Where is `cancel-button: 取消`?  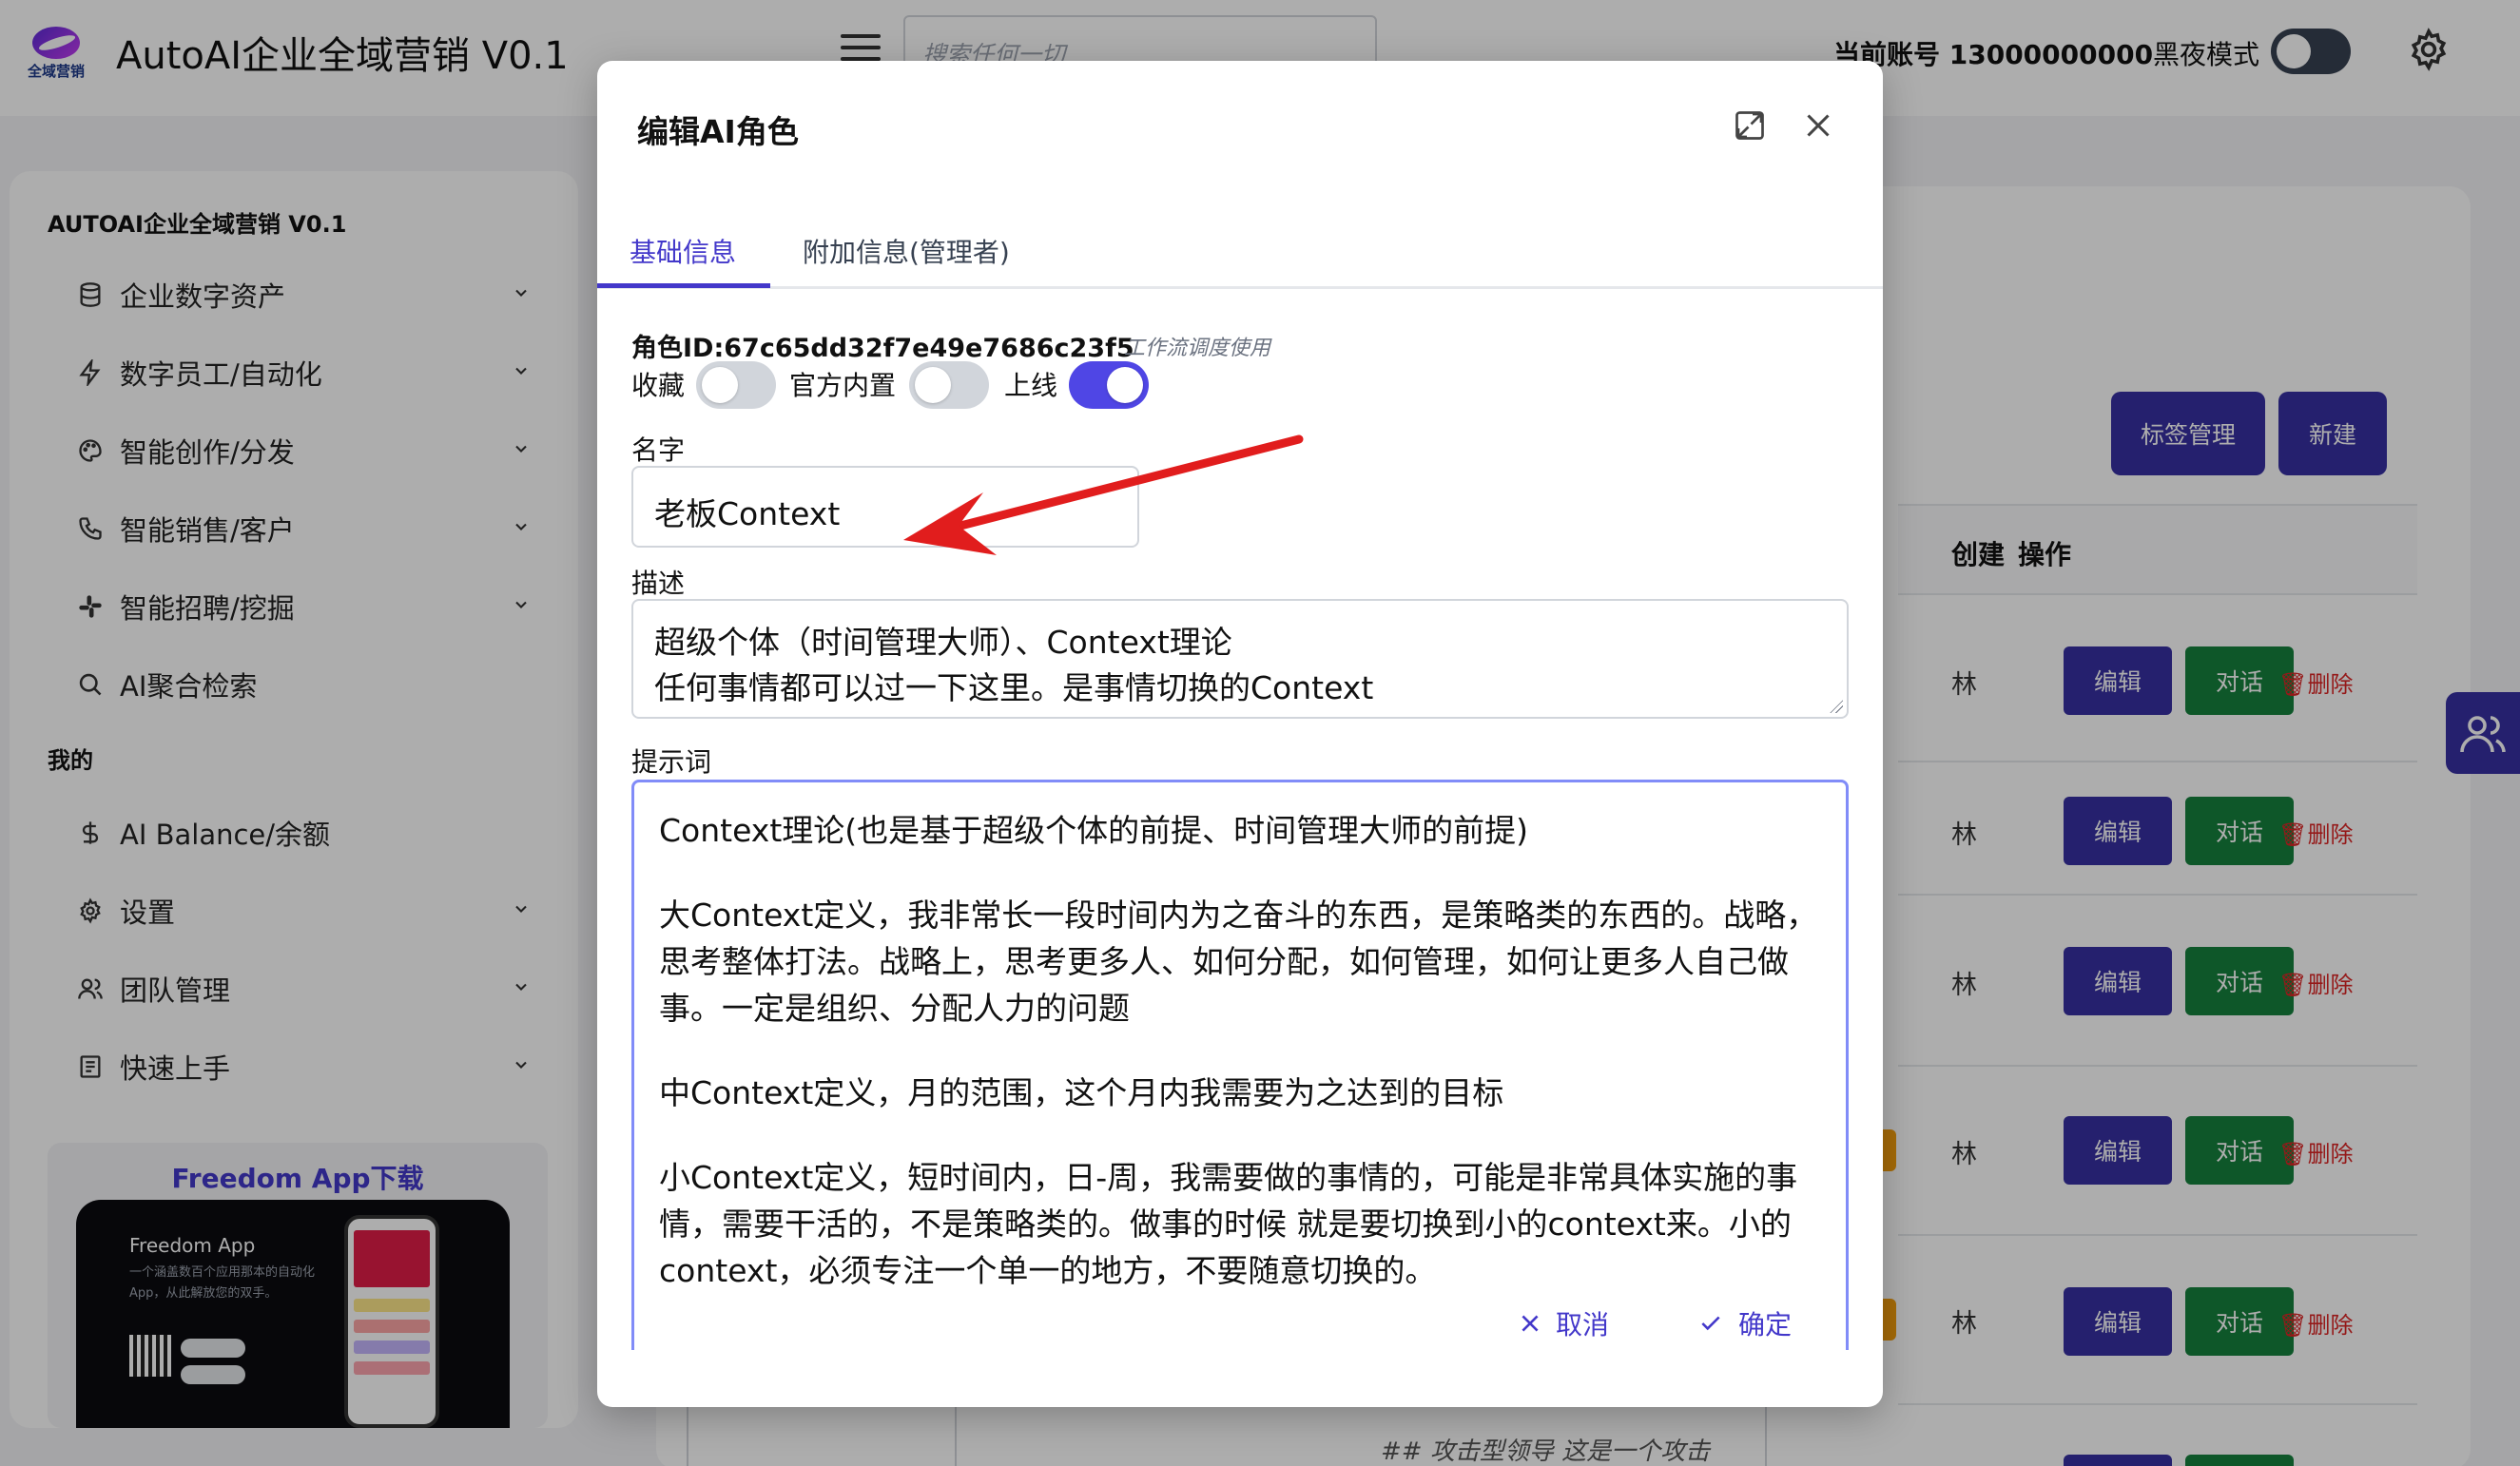 cancel-button: 取消 is located at coordinates (1563, 1323).